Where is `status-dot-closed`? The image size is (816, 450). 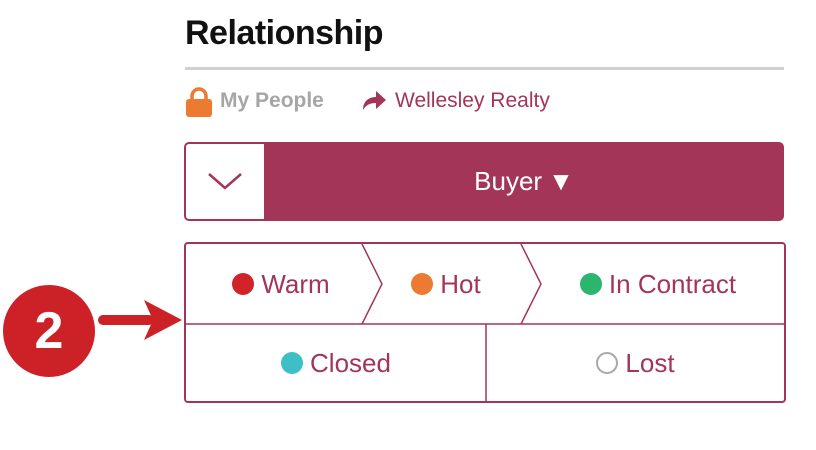 status-dot-closed is located at coordinates (292, 363).